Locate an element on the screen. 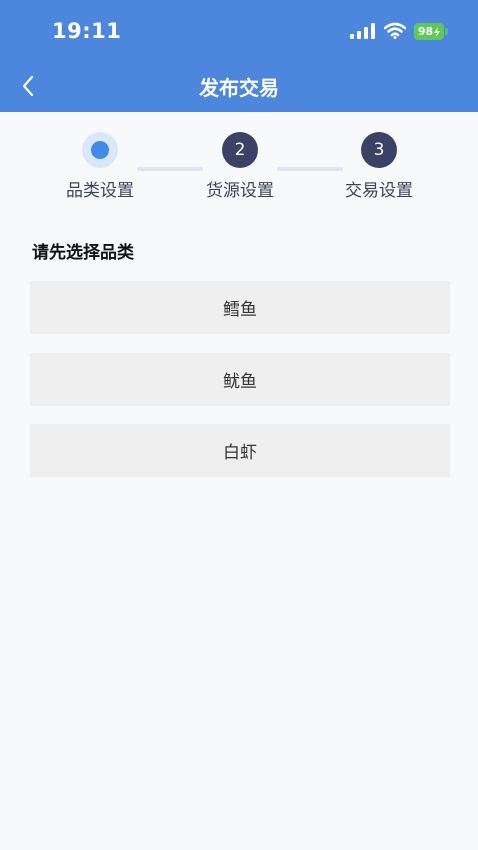  app-header: 19:11 98 发布交易 is located at coordinates (239, 56).